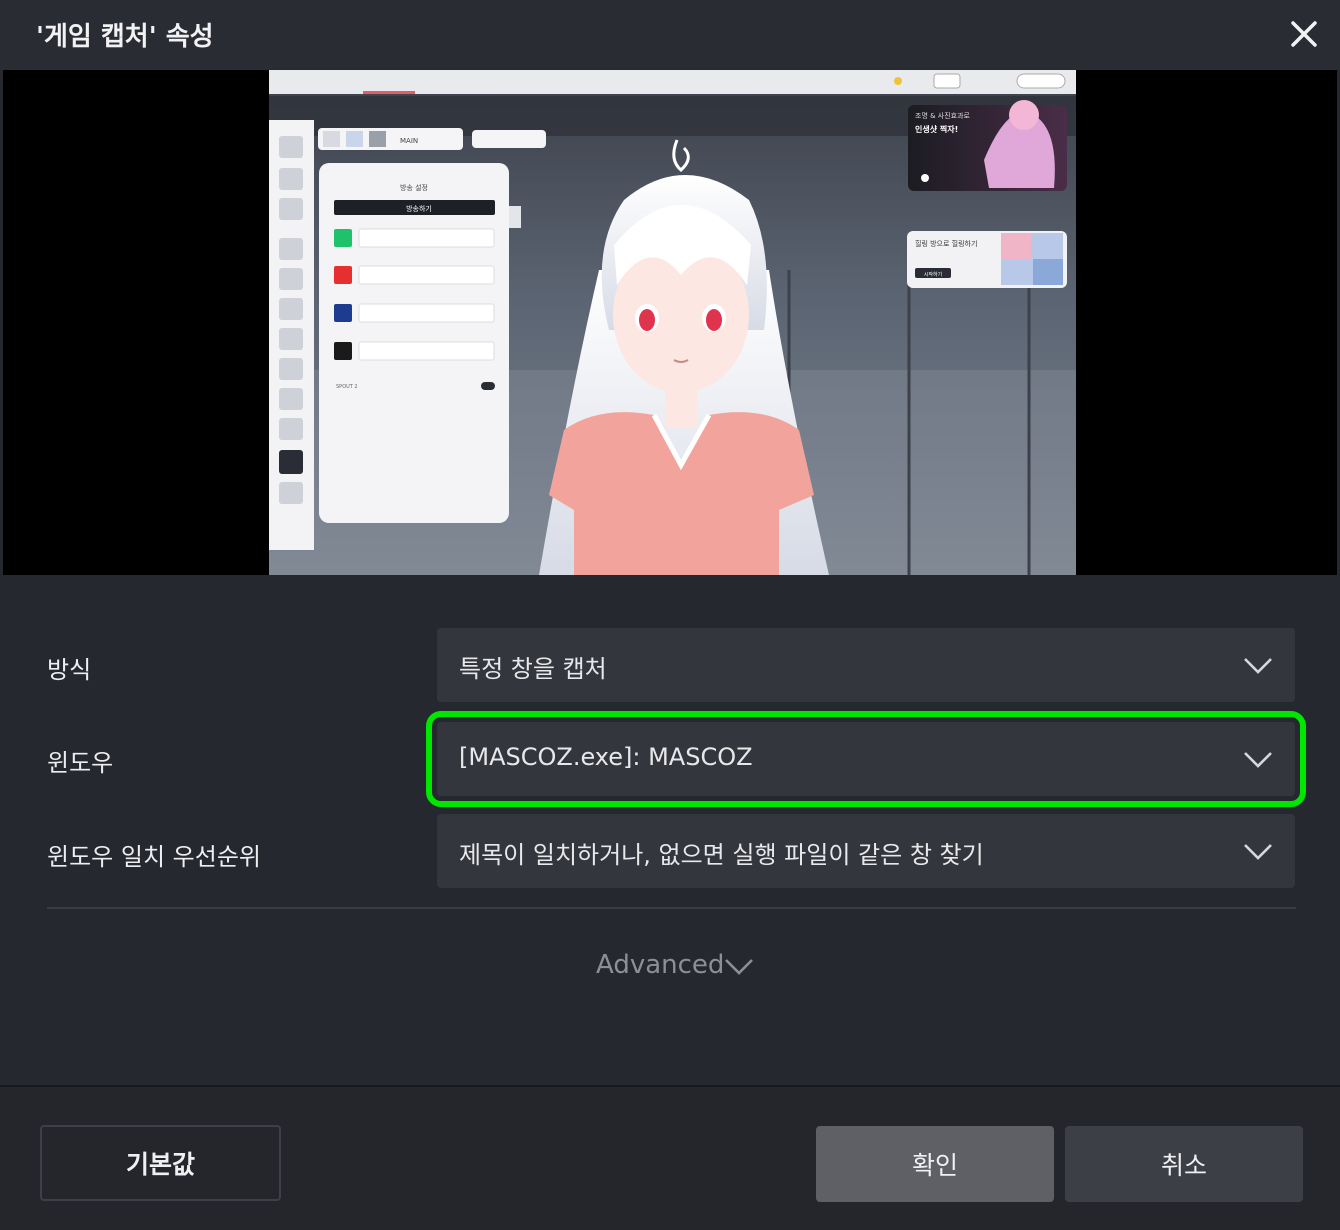 This screenshot has width=1340, height=1230. What do you see at coordinates (414, 187) in the screenshot?
I see `panel-title: 방송 설정` at bounding box center [414, 187].